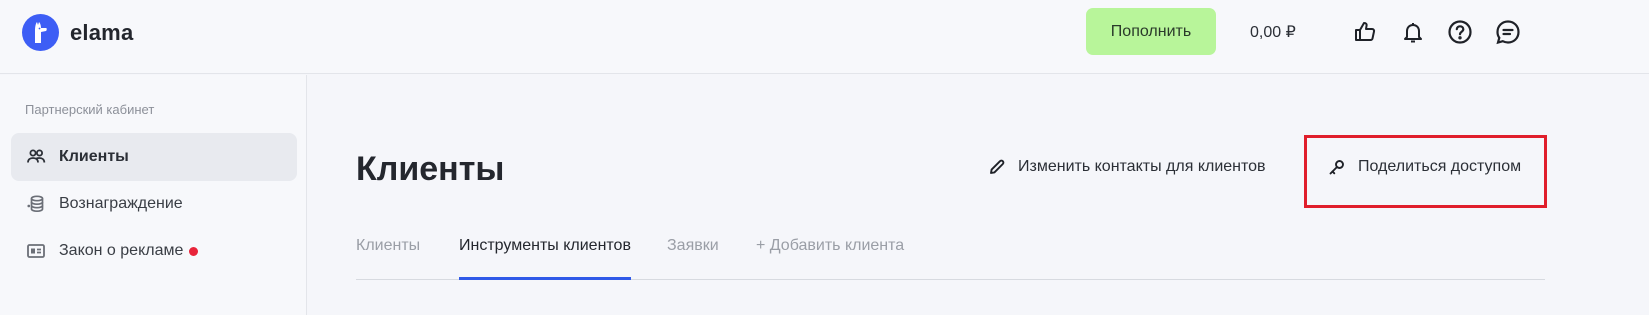  I want to click on coins-icon, so click(36, 204).